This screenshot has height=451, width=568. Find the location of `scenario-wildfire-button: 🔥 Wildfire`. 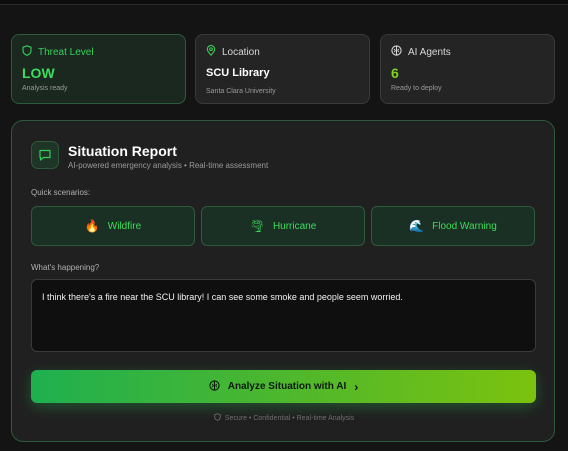

scenario-wildfire-button: 🔥 Wildfire is located at coordinates (113, 226).